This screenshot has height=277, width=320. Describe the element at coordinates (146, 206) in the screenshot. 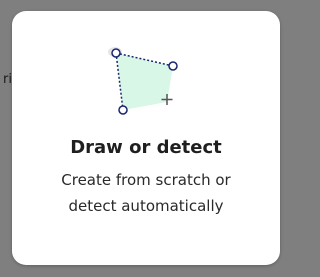

I see `card-description-line2: detect automatically` at that location.